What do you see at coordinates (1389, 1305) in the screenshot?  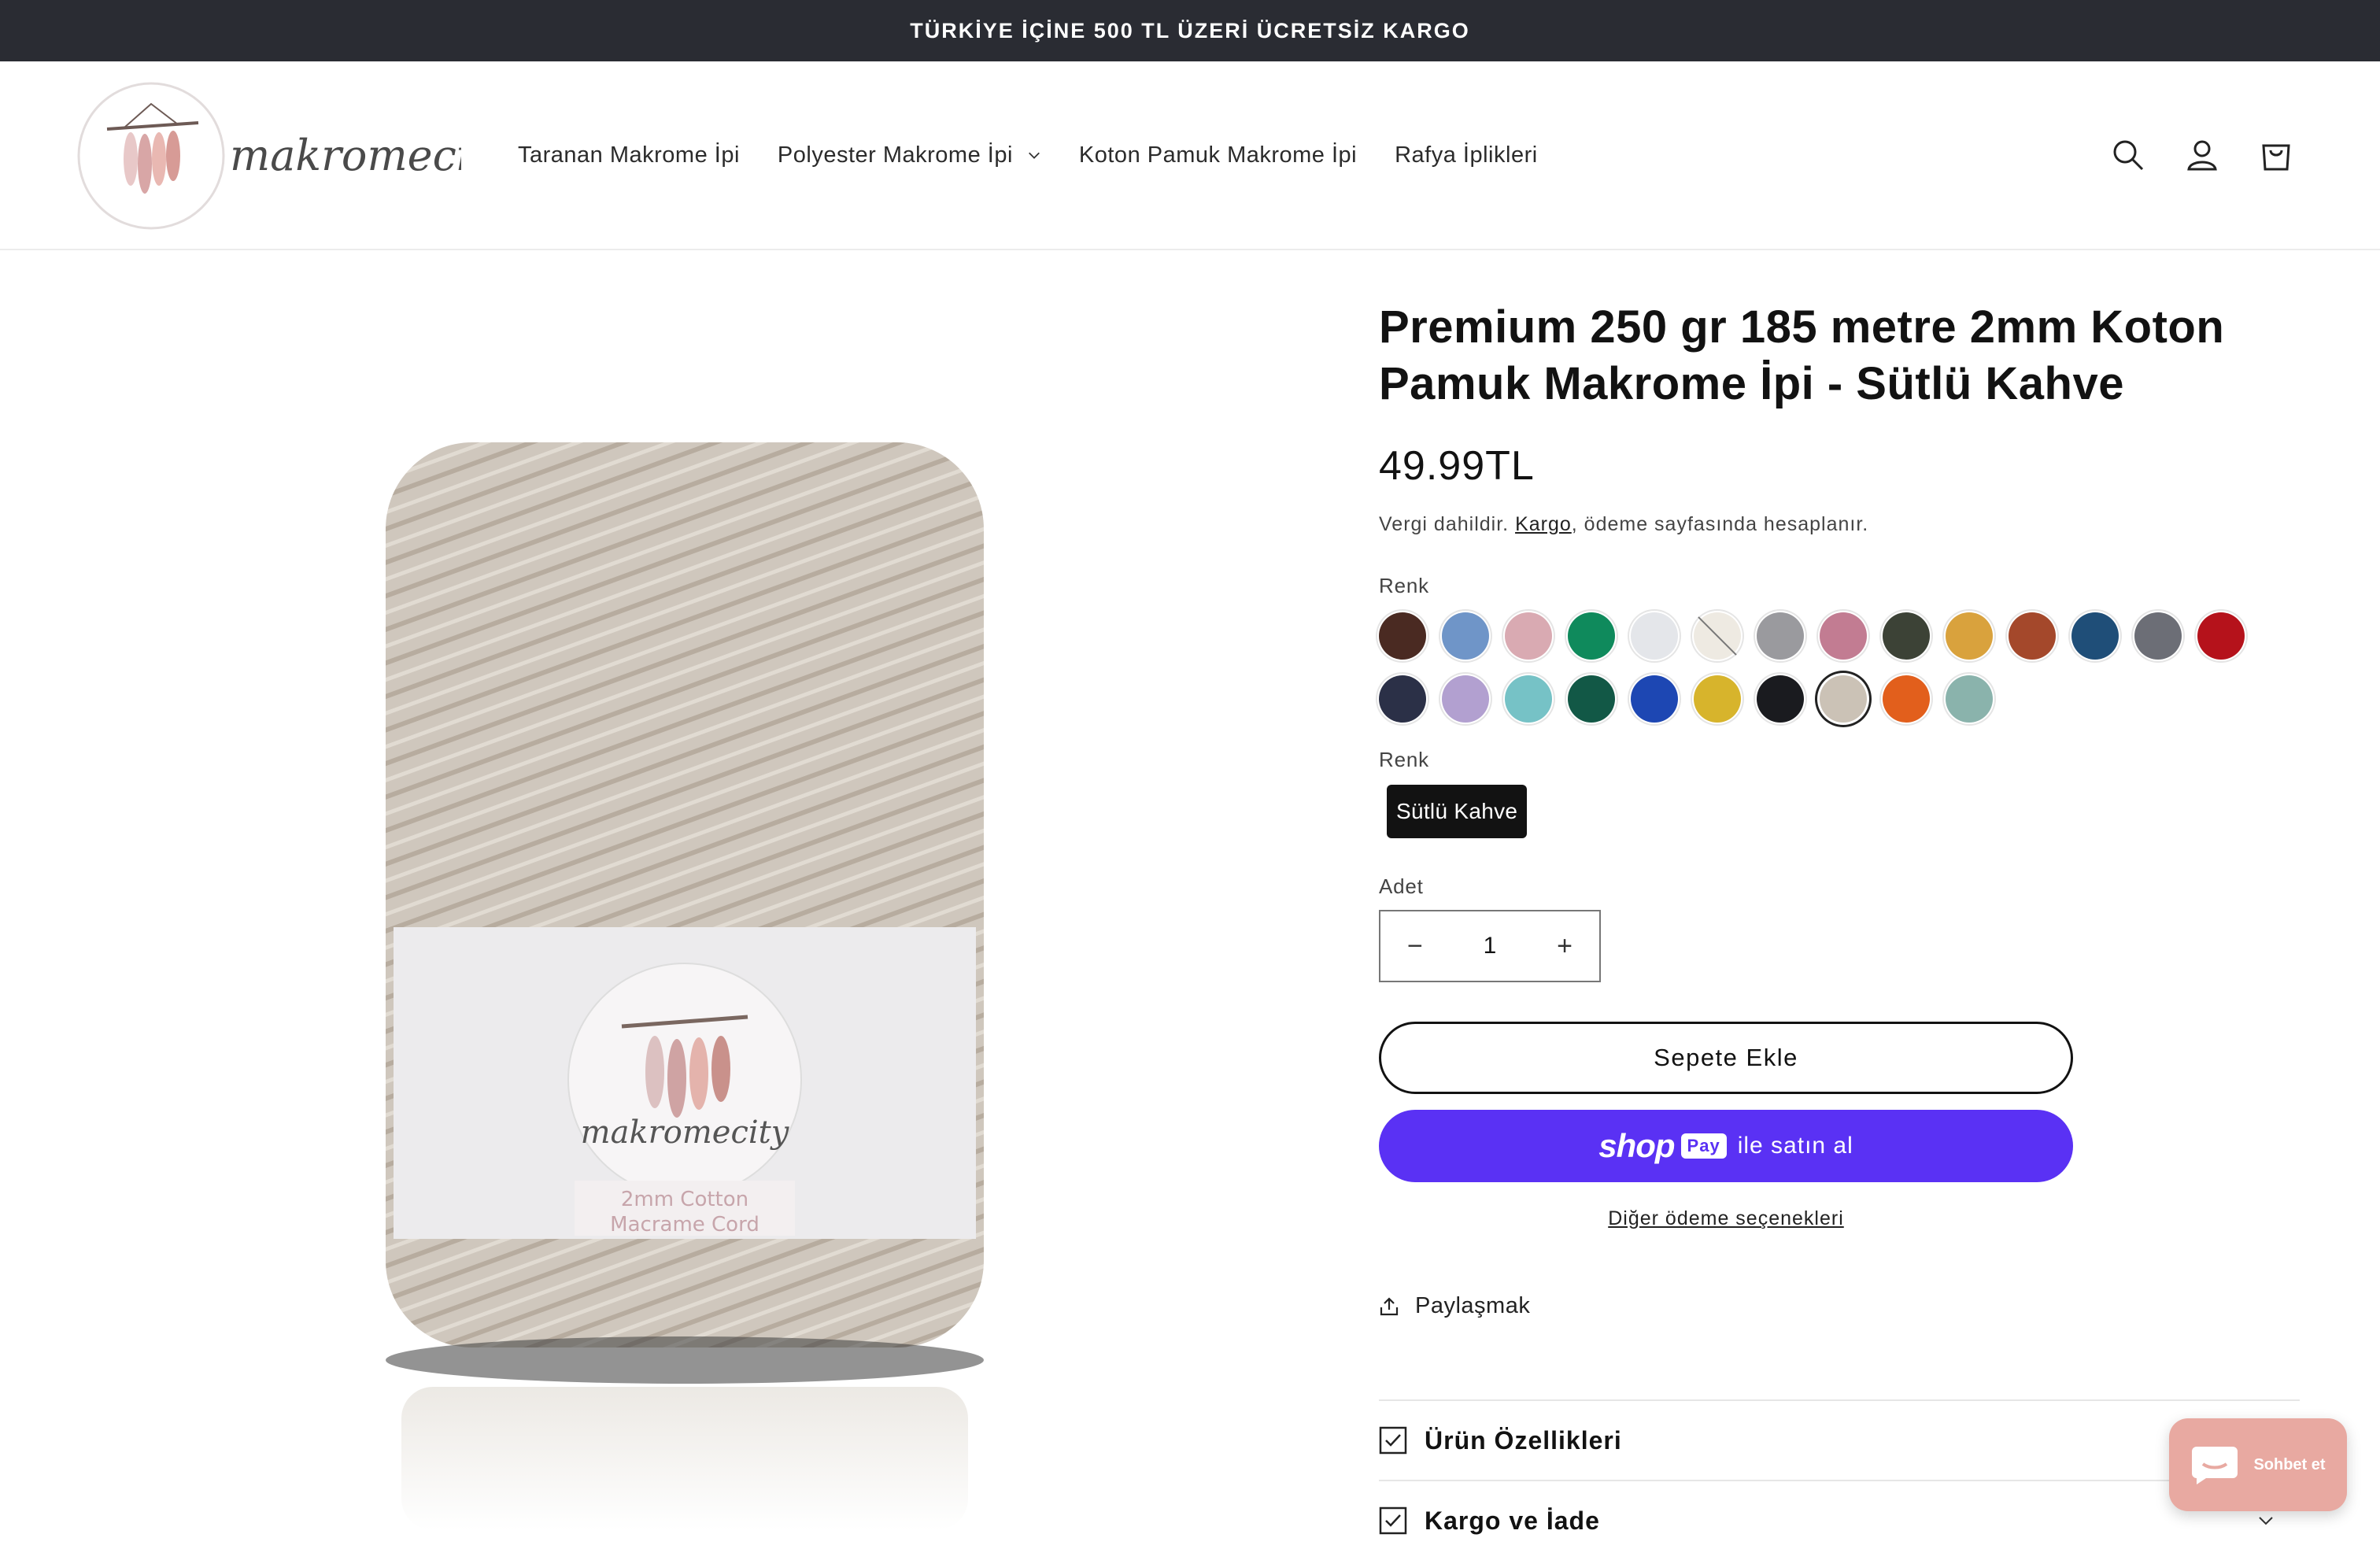 I see `share-icon` at bounding box center [1389, 1305].